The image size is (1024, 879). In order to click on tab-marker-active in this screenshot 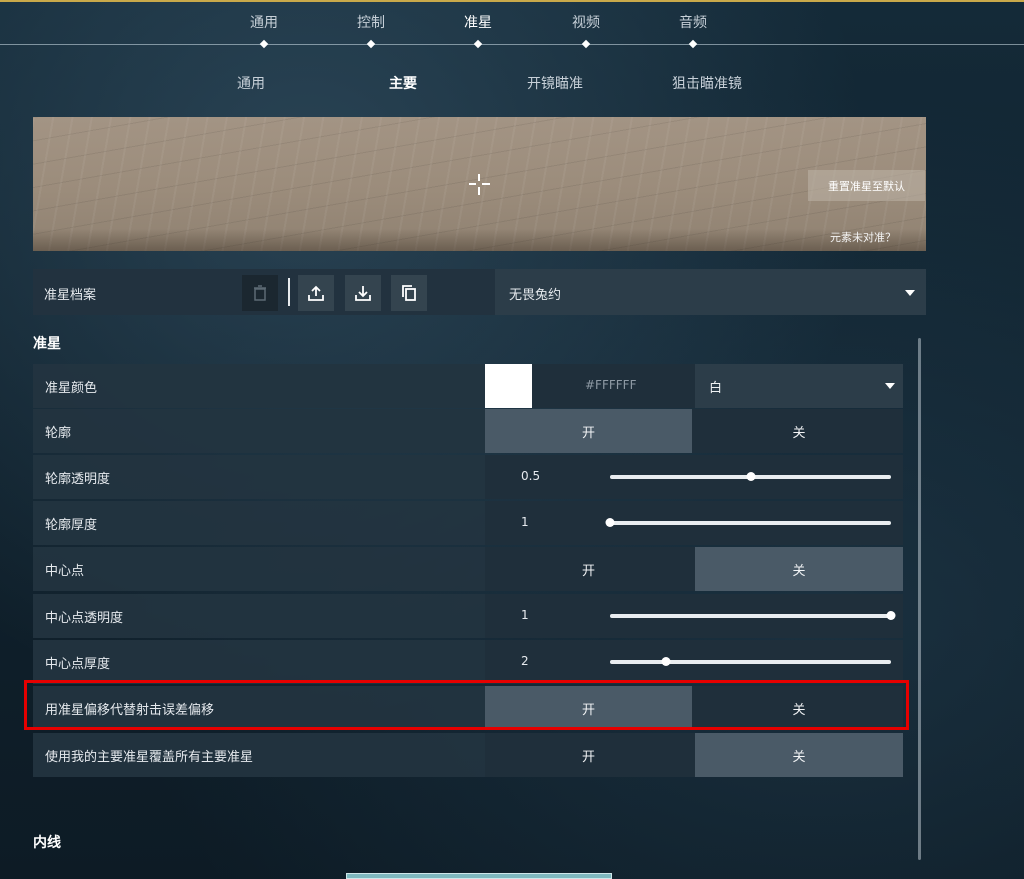, I will do `click(478, 44)`.